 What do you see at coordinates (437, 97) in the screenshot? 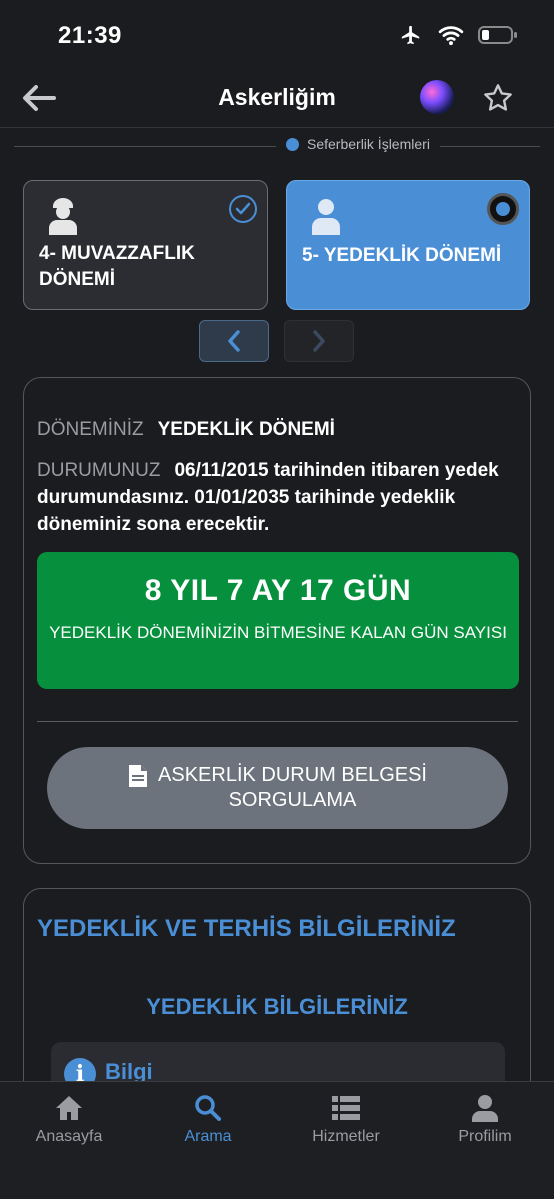
I see `siri-icon` at bounding box center [437, 97].